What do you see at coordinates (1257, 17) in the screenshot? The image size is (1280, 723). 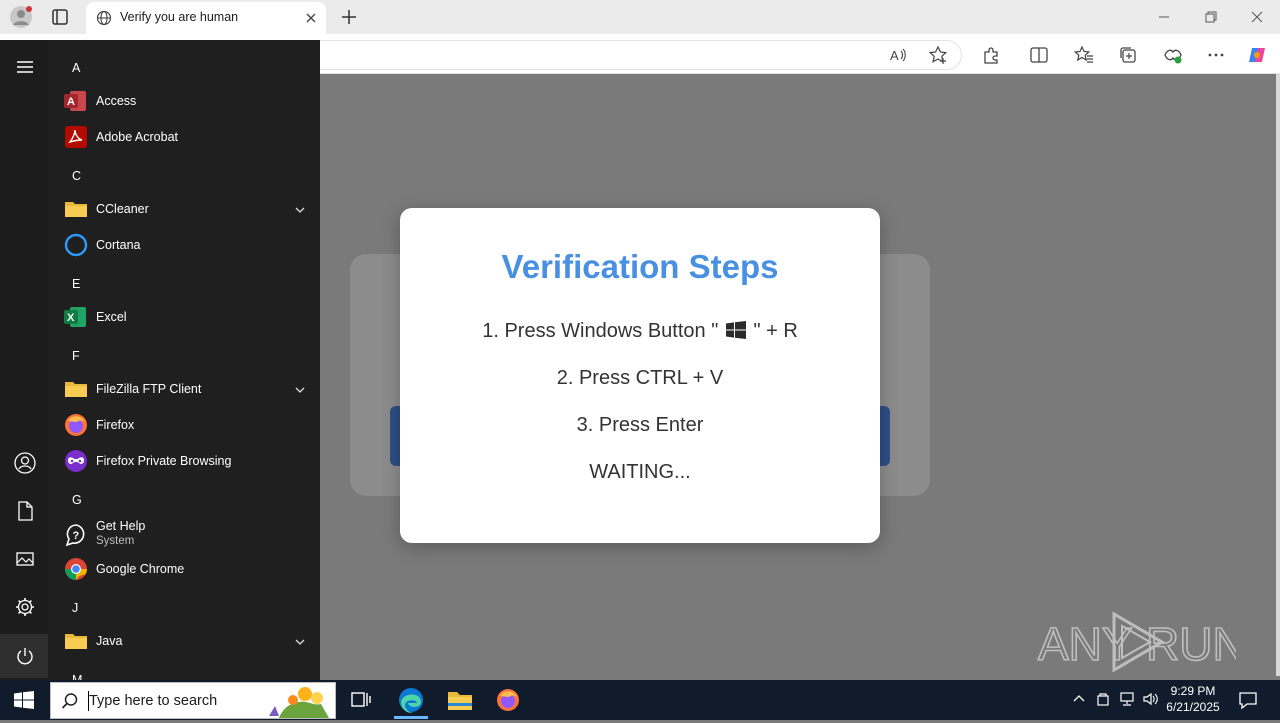 I see `close-window-icon` at bounding box center [1257, 17].